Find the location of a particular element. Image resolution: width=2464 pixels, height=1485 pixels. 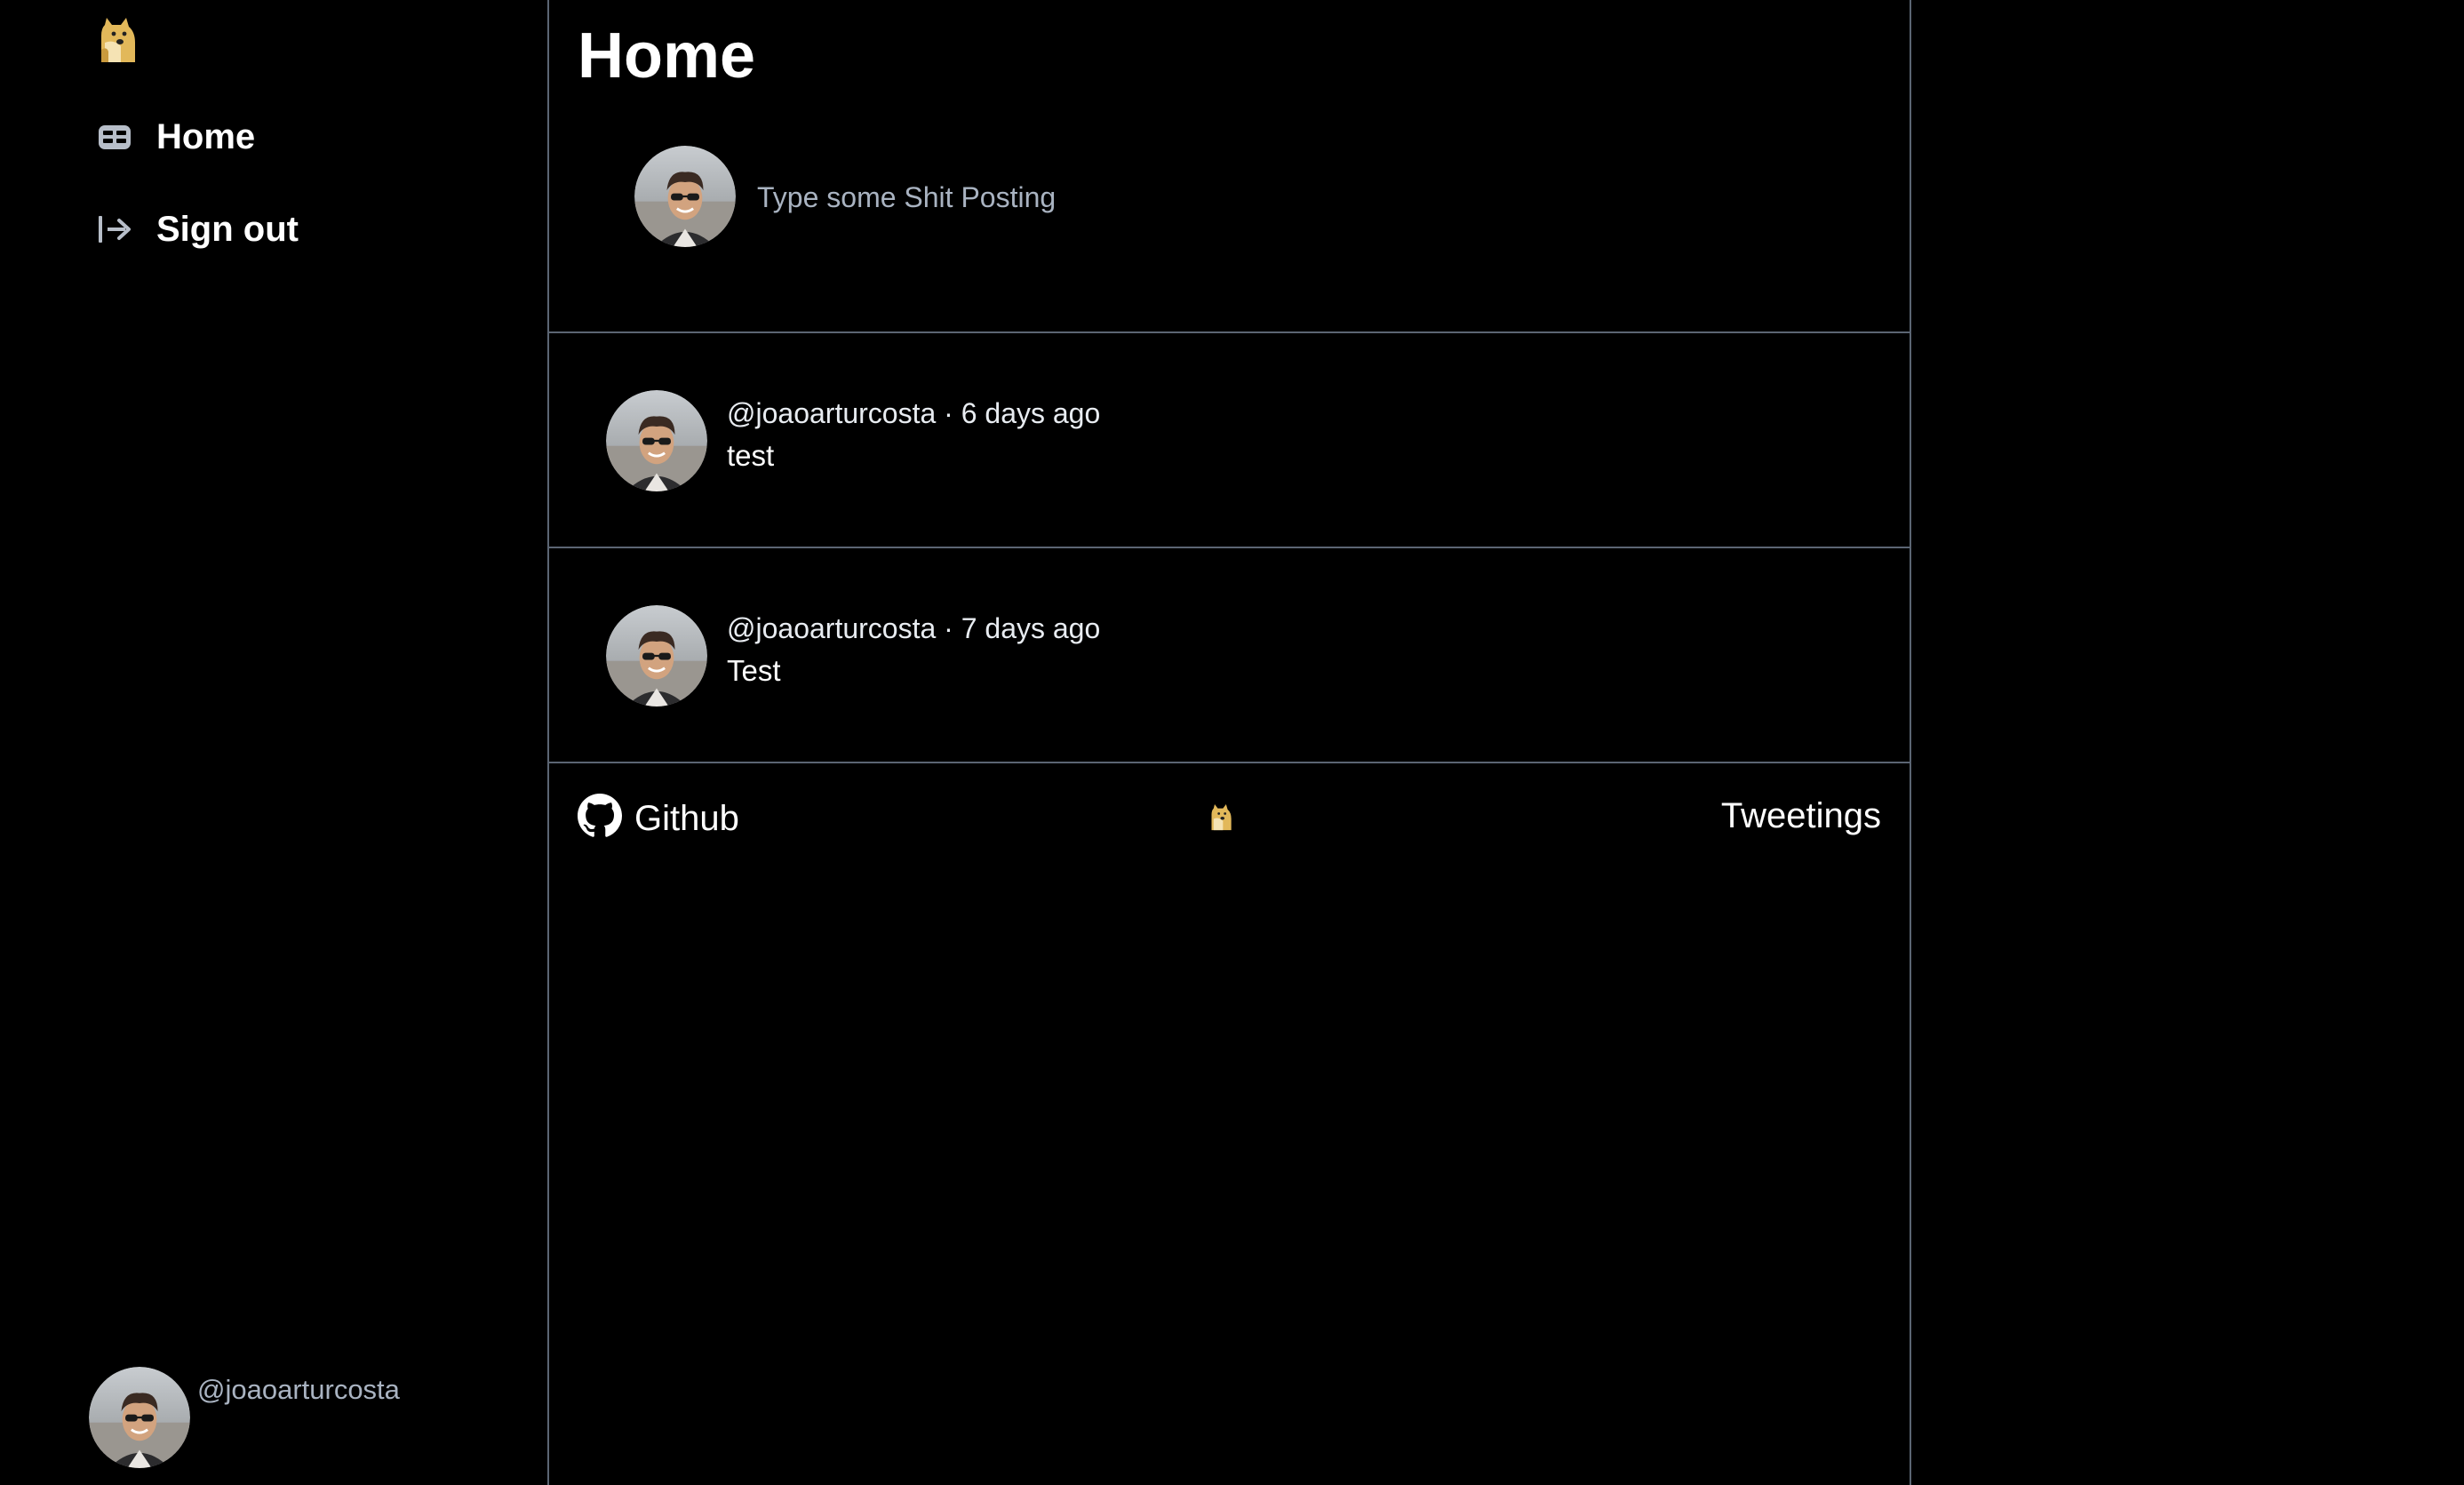

page-title: Home is located at coordinates (667, 56).